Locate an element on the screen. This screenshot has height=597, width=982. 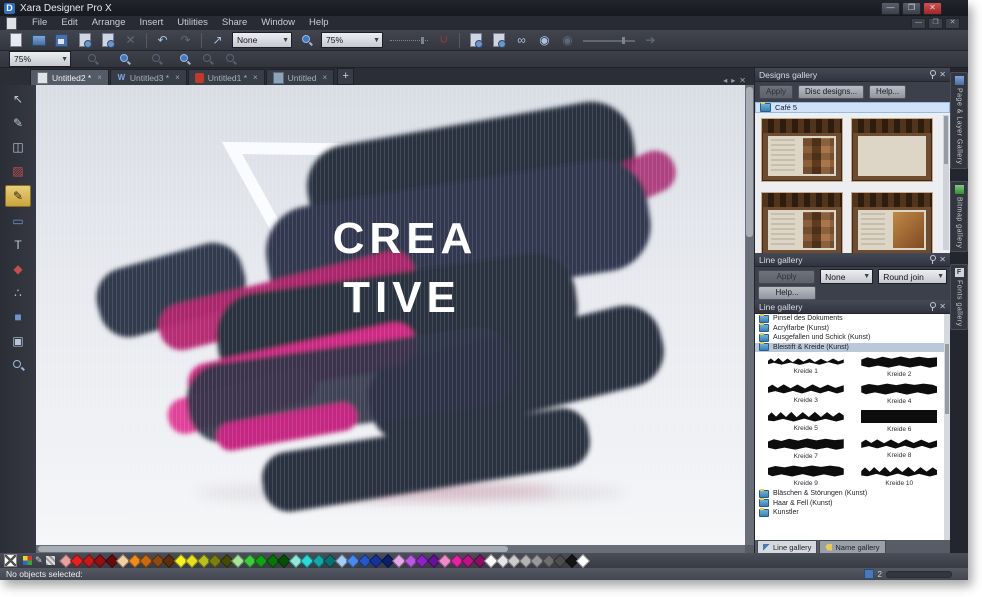
menu-window: Window is located at coordinates (278, 23).